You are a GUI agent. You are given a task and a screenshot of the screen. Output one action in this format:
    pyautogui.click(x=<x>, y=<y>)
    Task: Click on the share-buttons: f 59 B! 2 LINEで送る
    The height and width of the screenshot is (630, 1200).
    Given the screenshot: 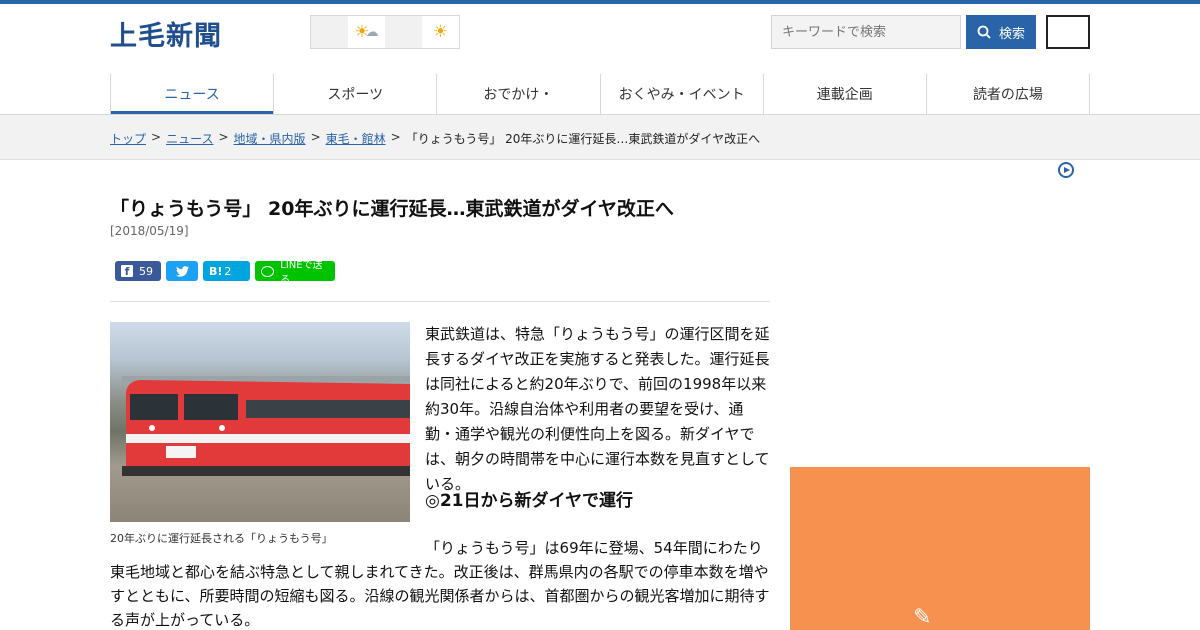 What is the action you would take?
    pyautogui.click(x=225, y=273)
    